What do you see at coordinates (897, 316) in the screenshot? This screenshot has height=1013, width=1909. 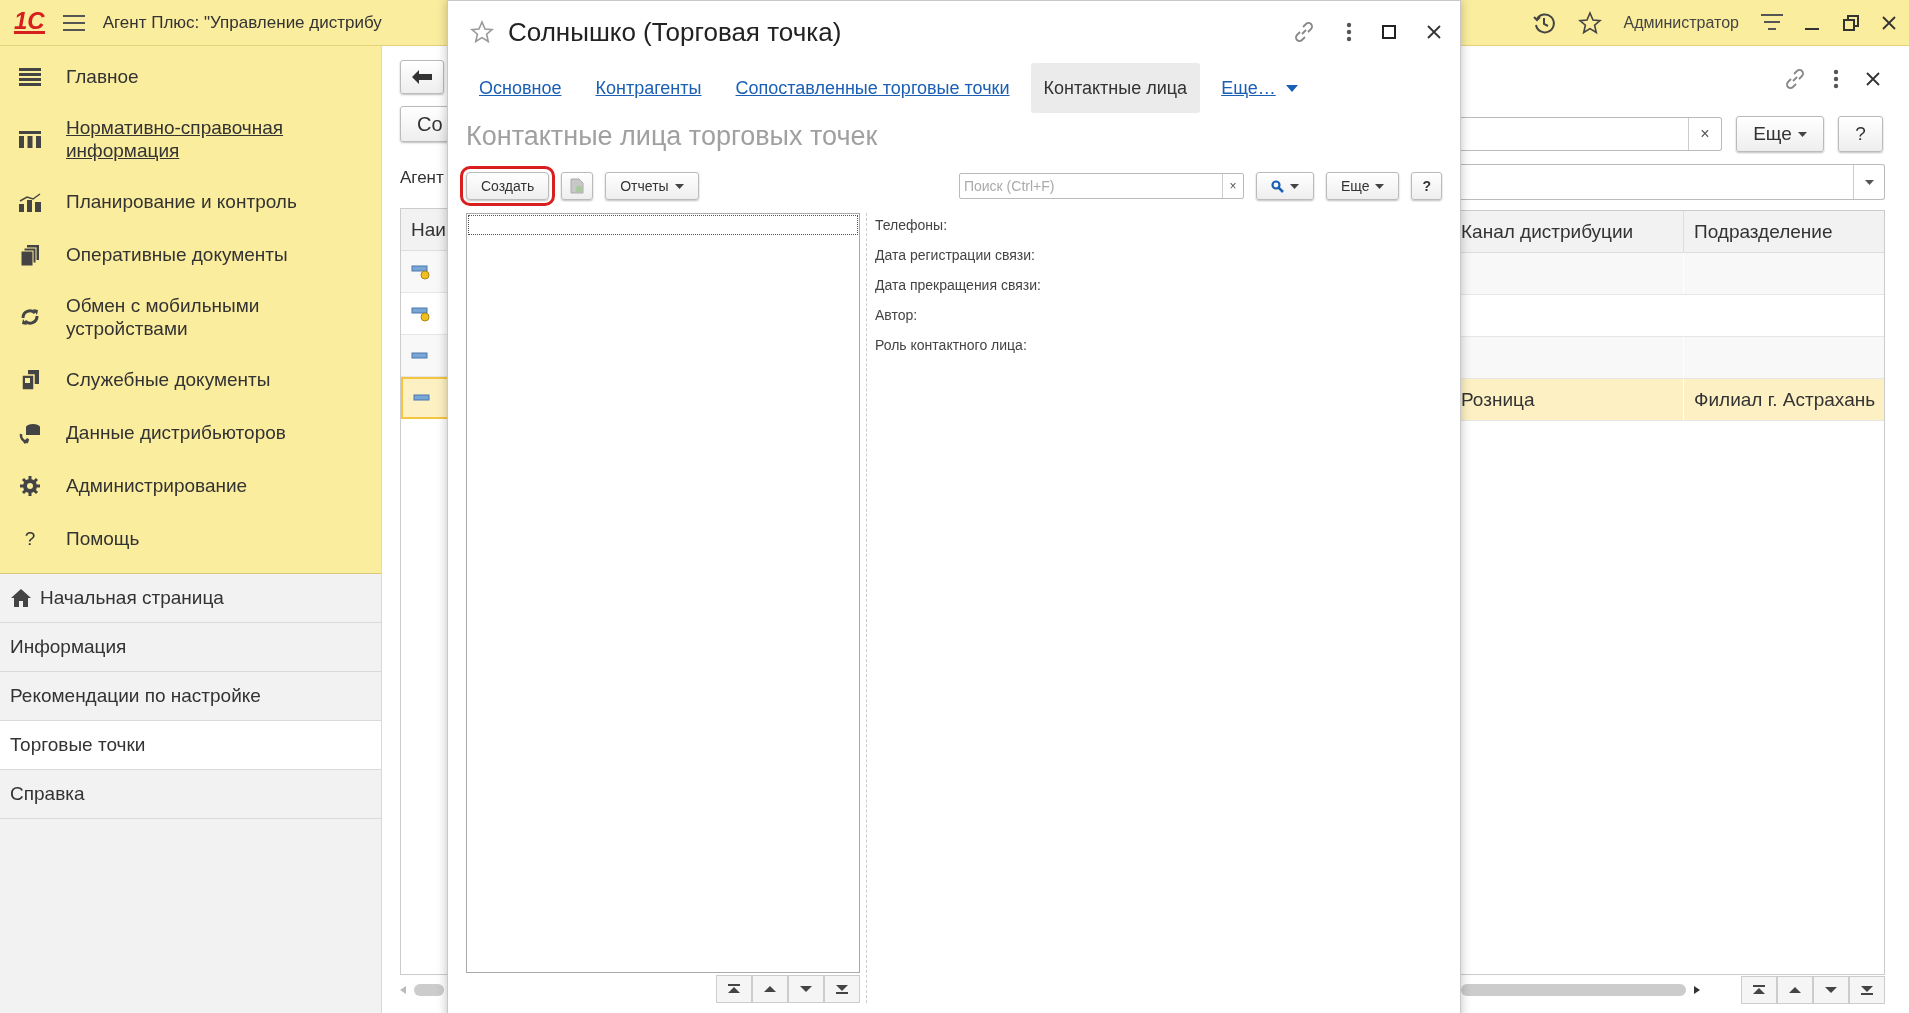 I see `field-label: Автор:` at bounding box center [897, 316].